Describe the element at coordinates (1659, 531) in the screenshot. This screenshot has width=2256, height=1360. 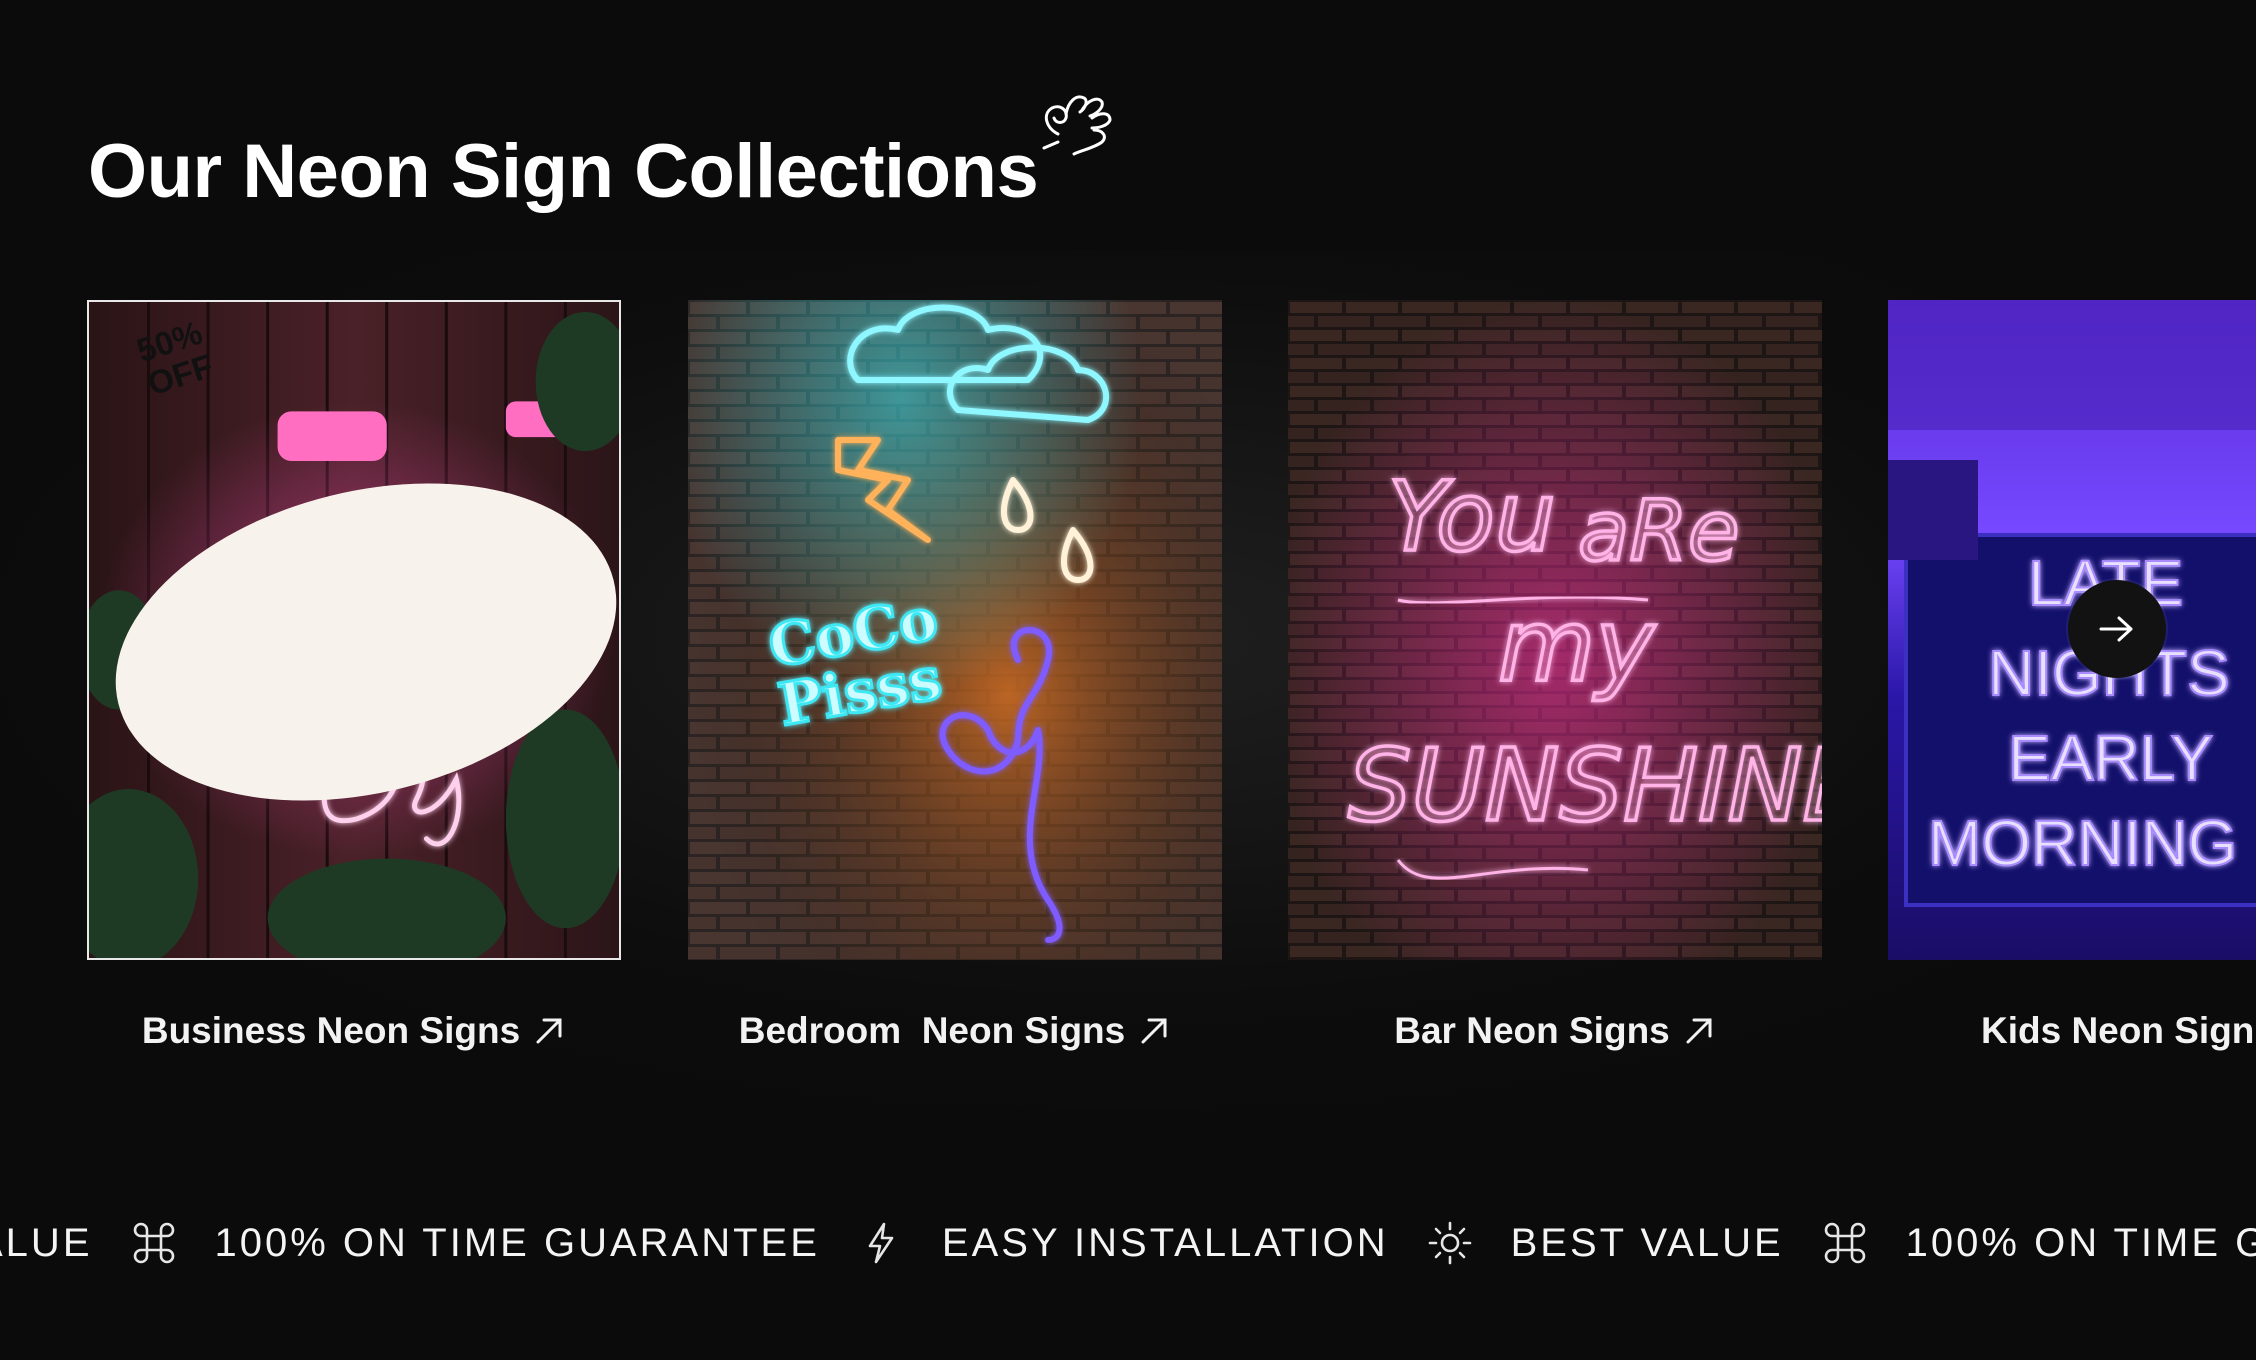
I see `svg-text: aRe` at that location.